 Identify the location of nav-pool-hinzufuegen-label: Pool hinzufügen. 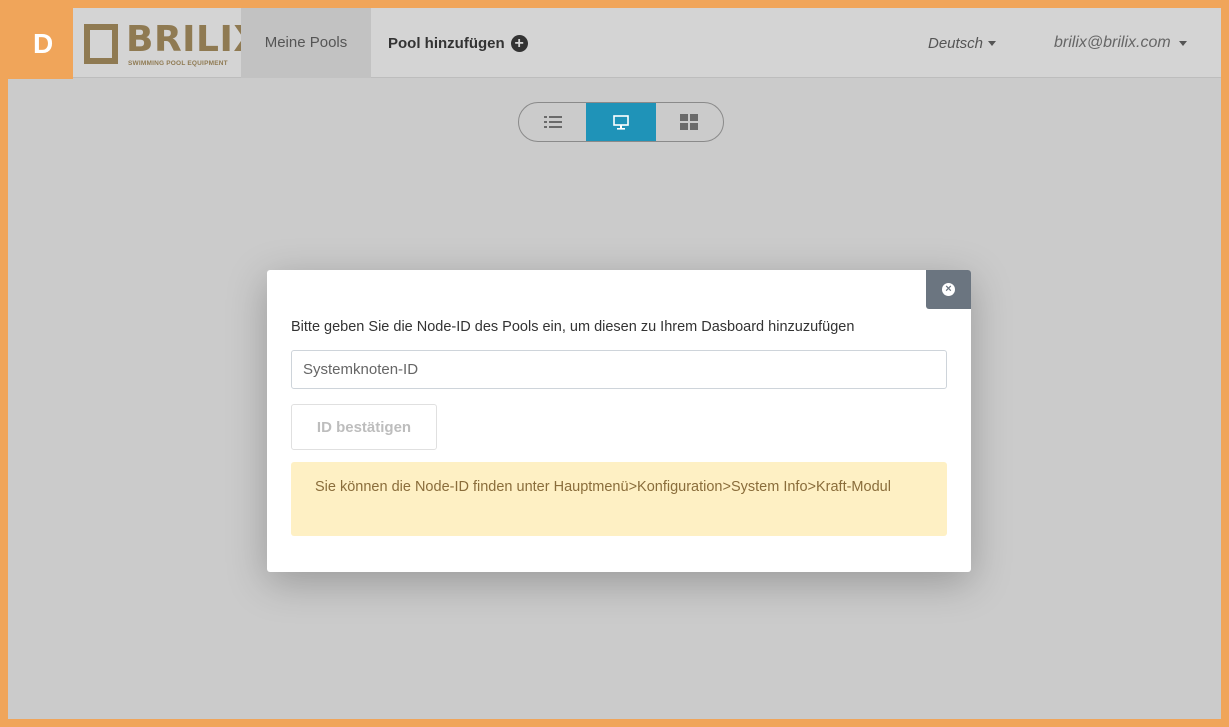
(446, 43).